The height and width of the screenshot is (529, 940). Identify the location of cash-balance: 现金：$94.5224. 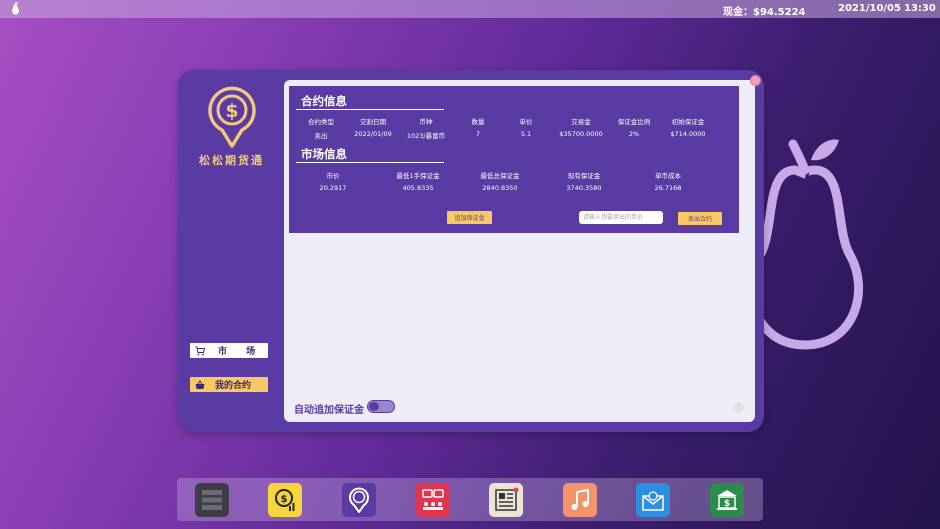
(764, 12).